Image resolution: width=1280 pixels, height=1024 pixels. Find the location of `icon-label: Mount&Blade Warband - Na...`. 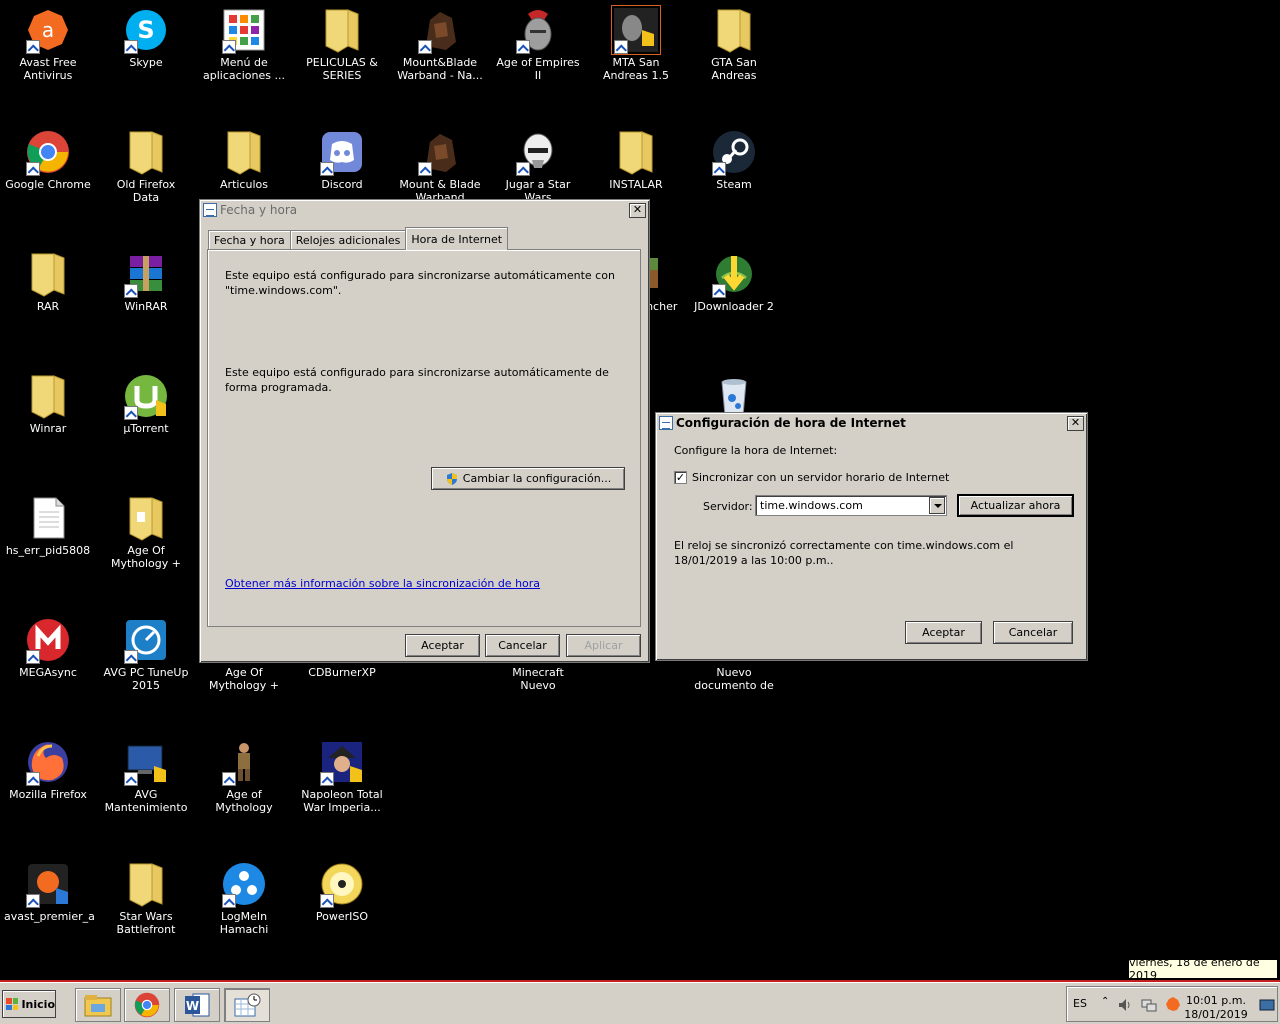

icon-label: Mount&Blade Warband - Na... is located at coordinates (440, 69).